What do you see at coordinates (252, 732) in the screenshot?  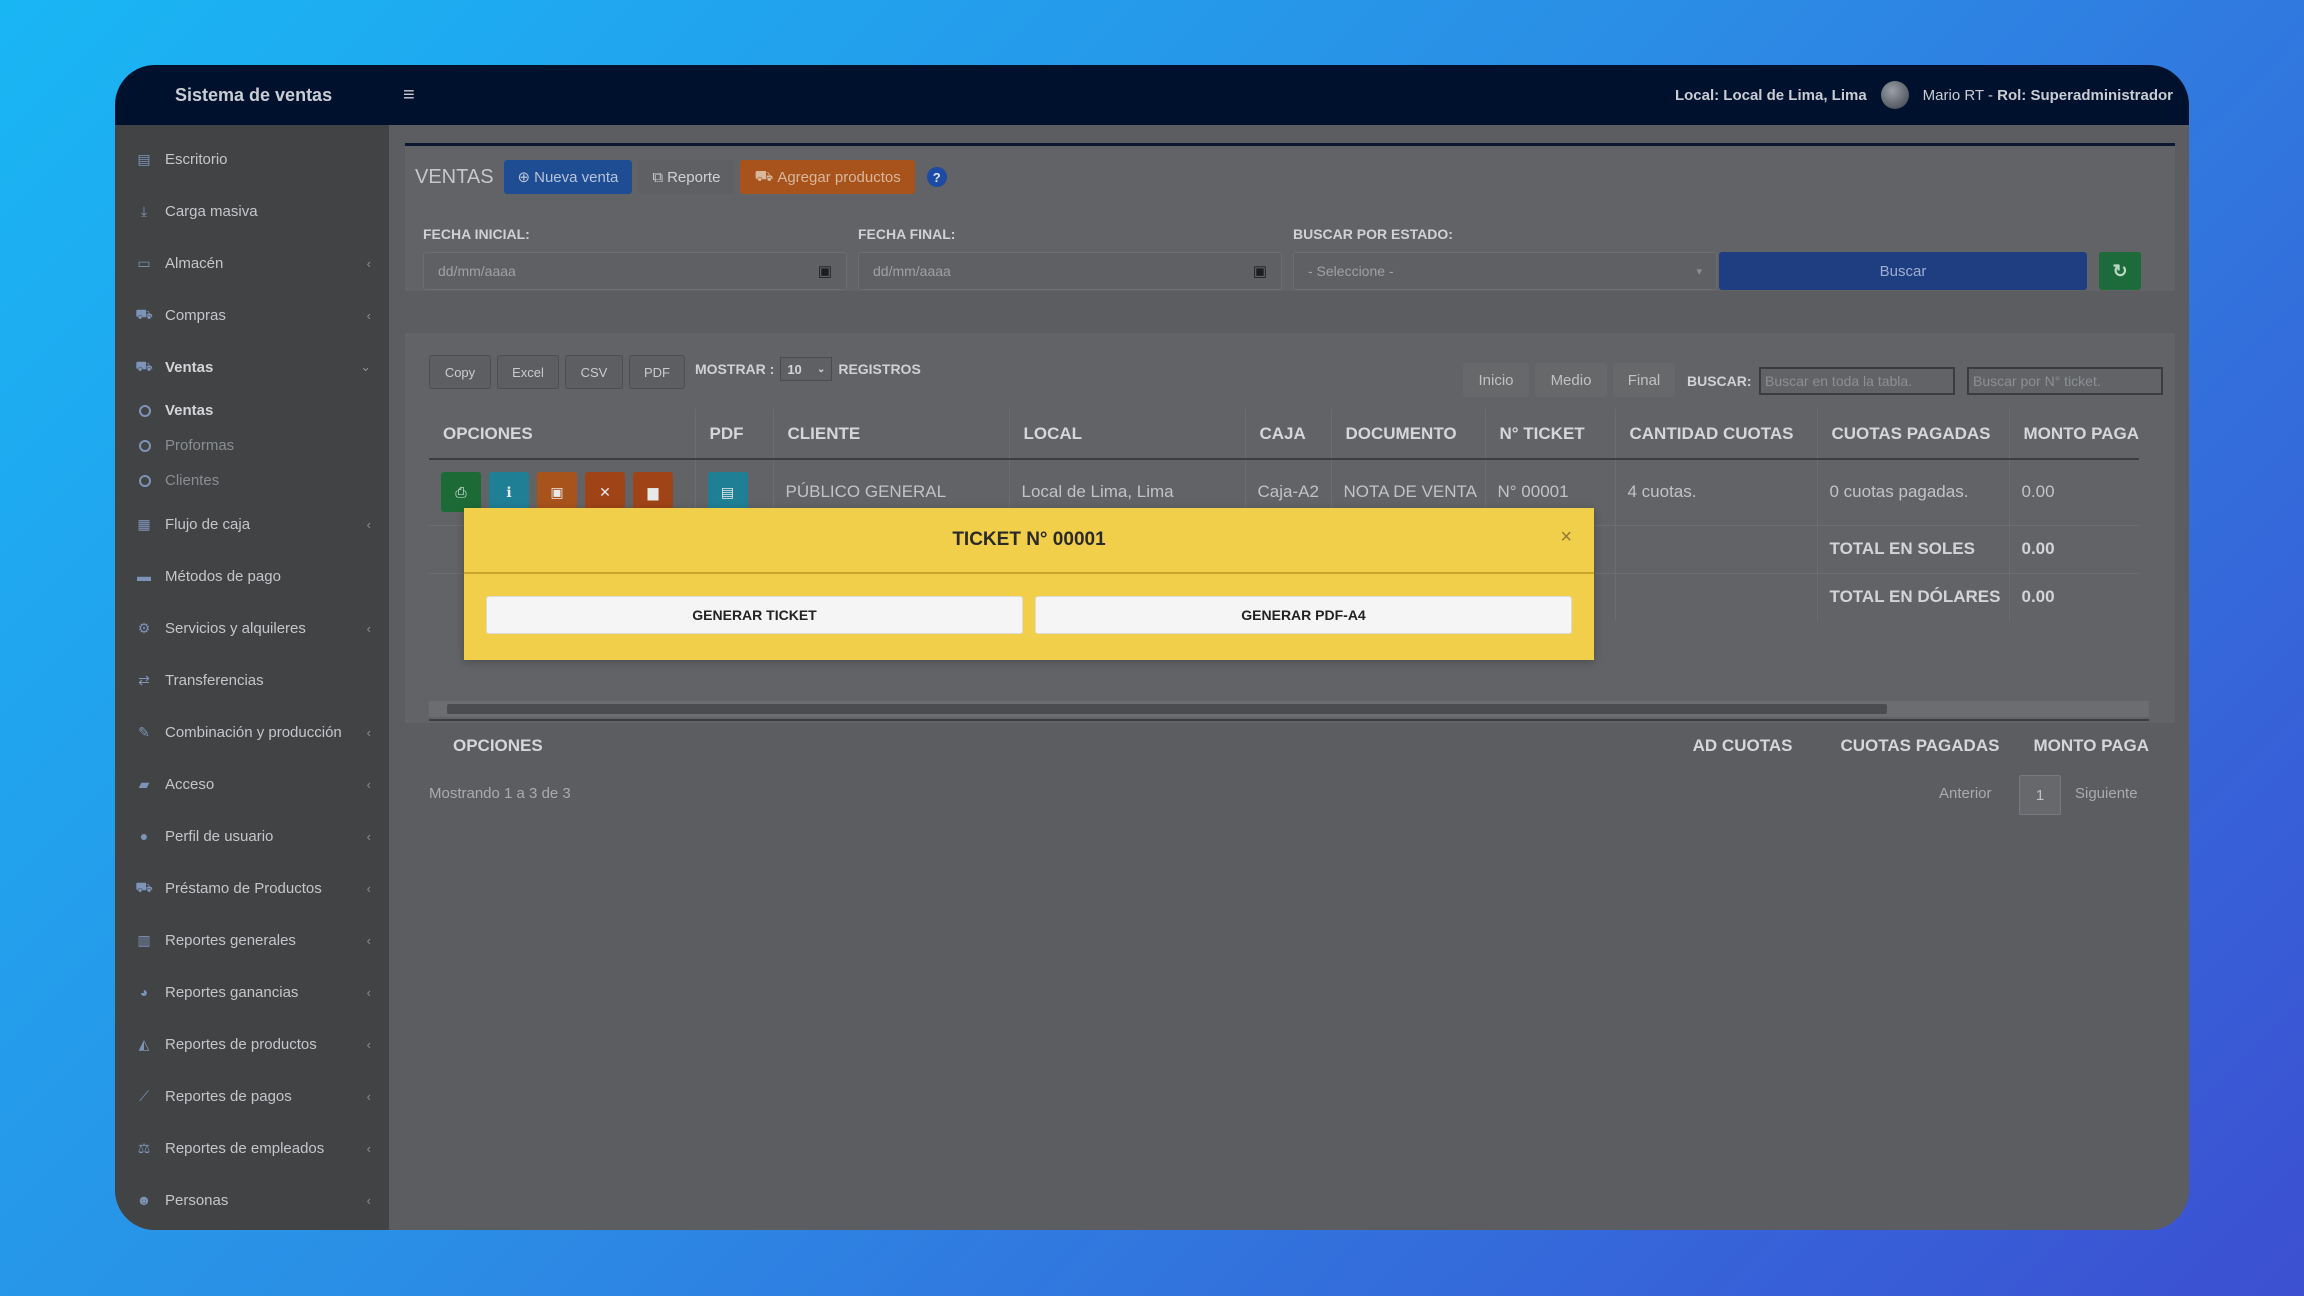 I see `sidebar-item-combinacion: ✎ Combinación y producción ‹` at bounding box center [252, 732].